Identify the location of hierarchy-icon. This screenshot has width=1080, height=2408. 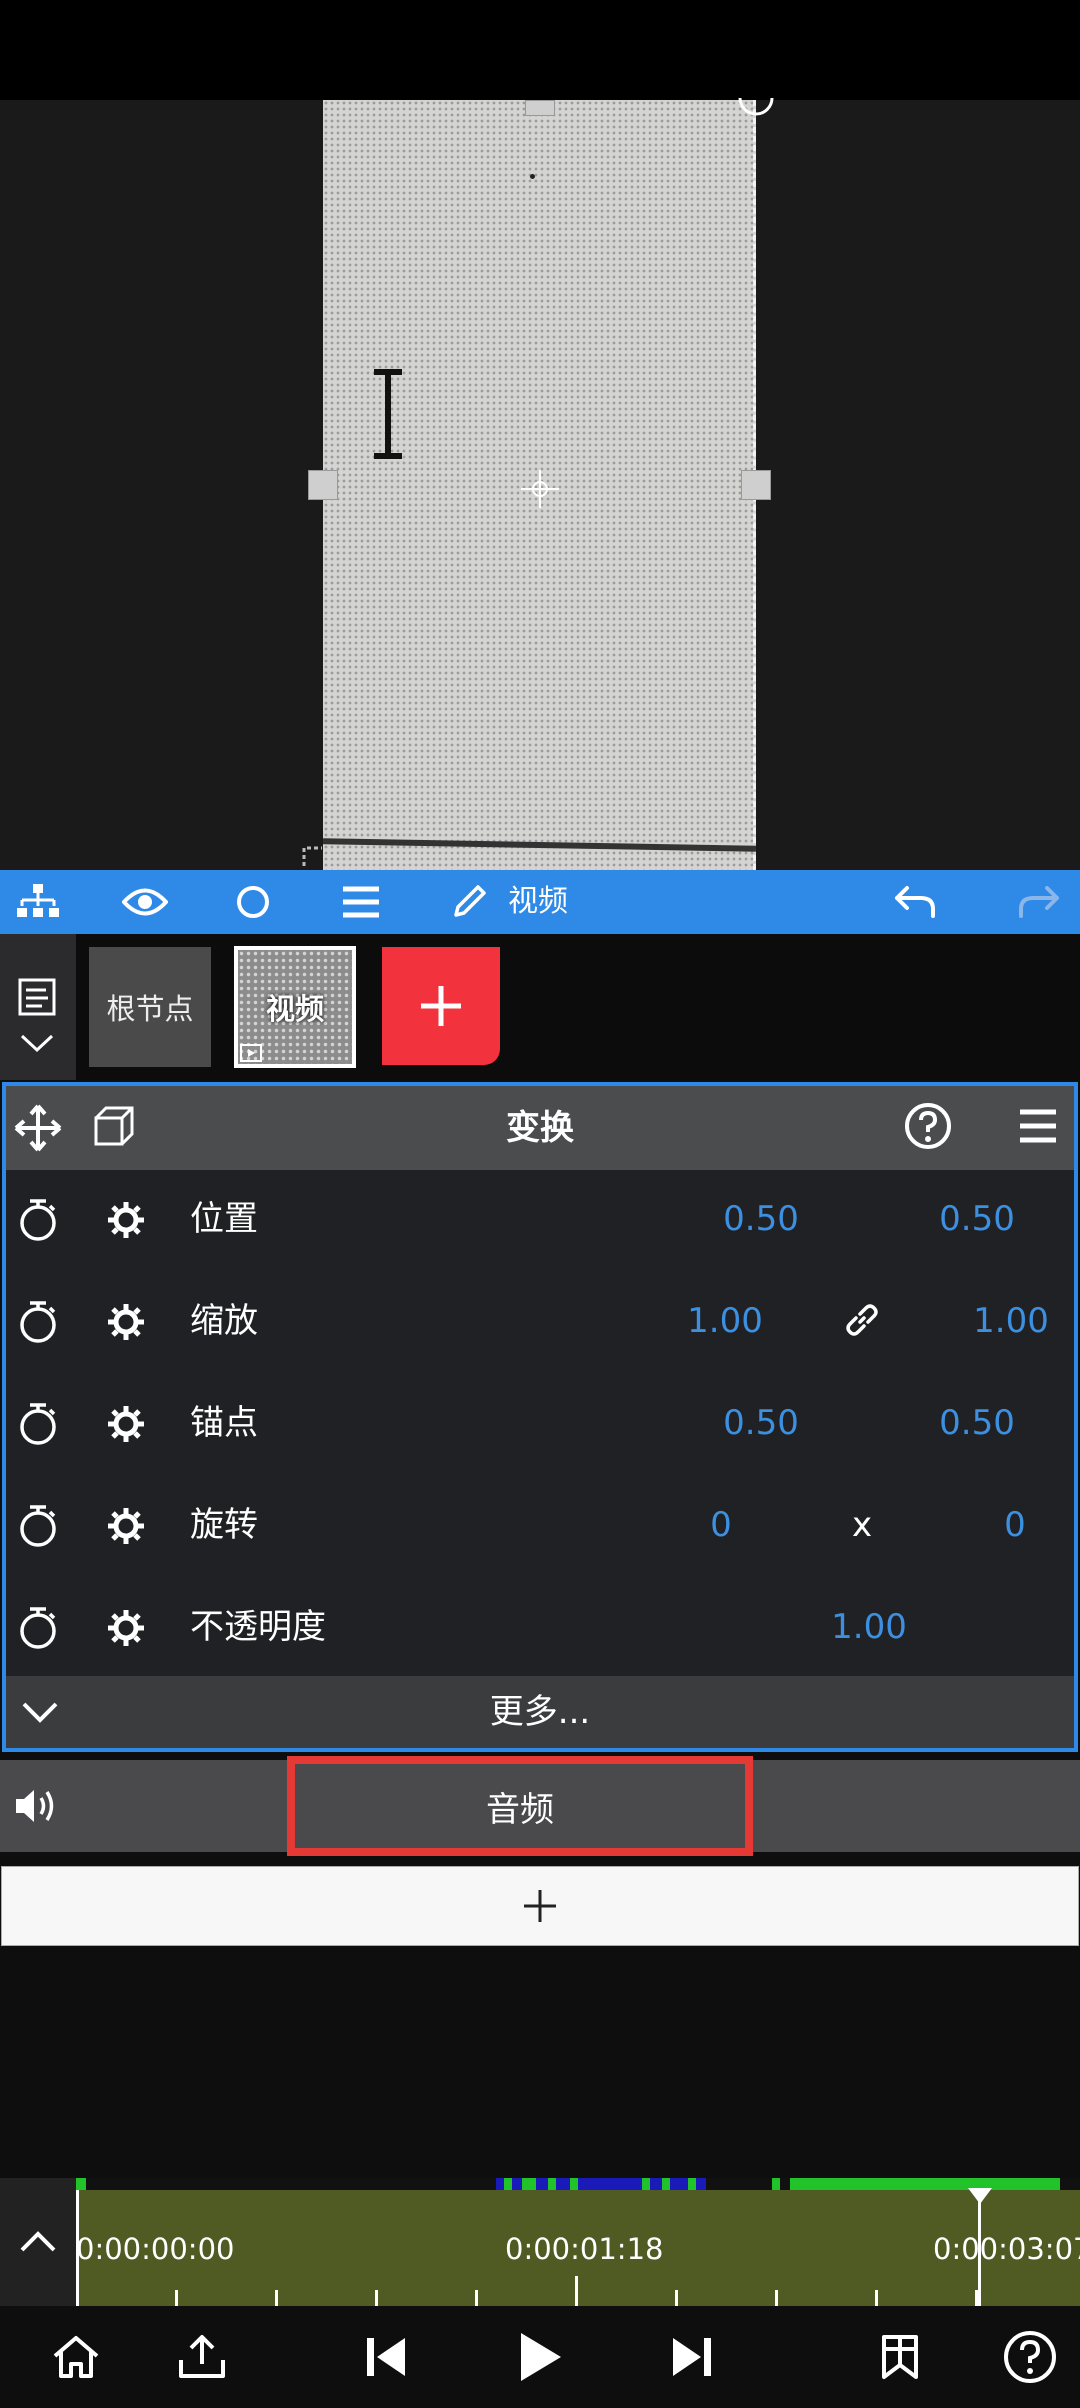
(38, 902).